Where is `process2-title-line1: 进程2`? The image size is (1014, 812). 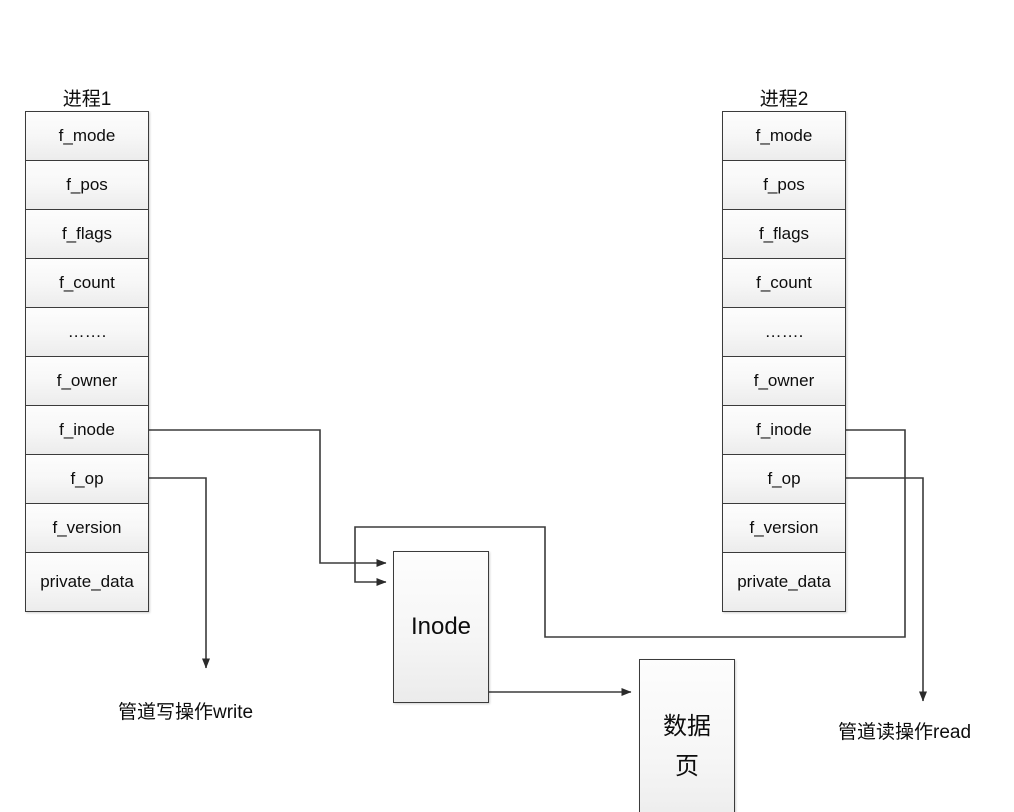 process2-title-line1: 进程2 is located at coordinates (784, 99).